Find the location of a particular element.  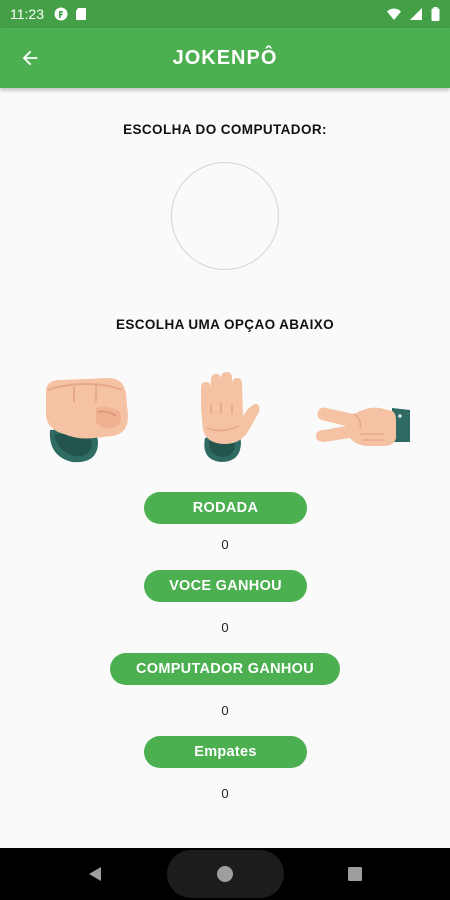

rock-hand-icon is located at coordinates (86, 420).